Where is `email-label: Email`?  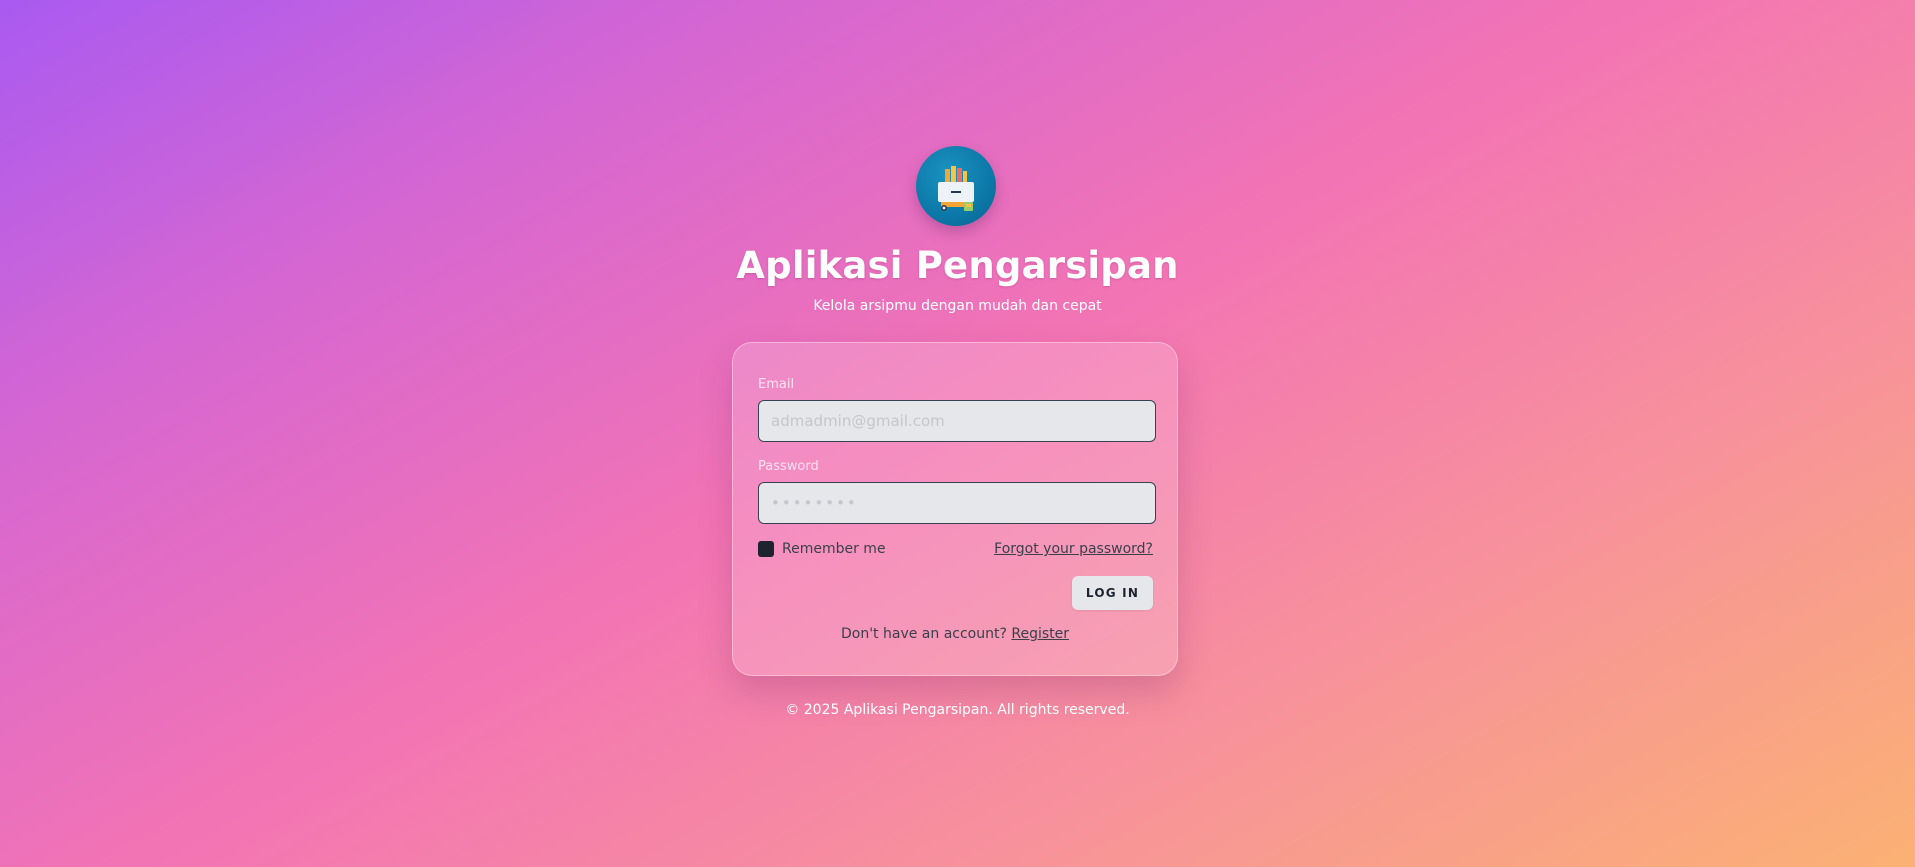 email-label: Email is located at coordinates (776, 384).